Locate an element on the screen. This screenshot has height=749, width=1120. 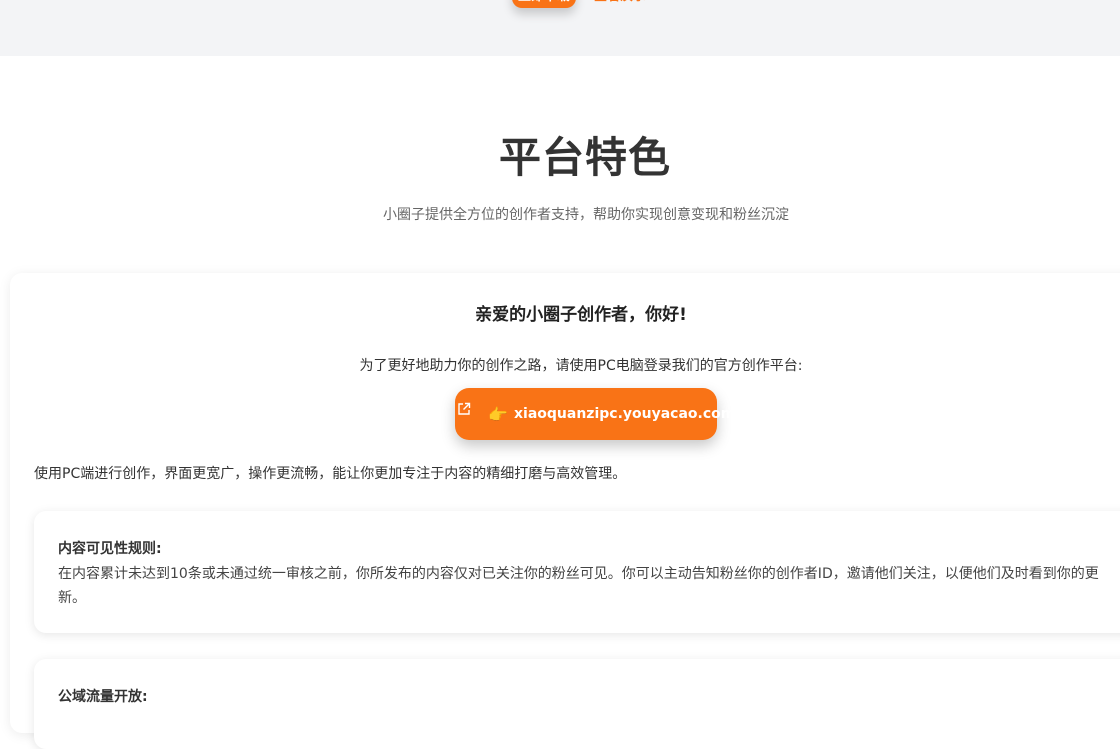
rule-title: 公域流量开放: is located at coordinates (103, 697).